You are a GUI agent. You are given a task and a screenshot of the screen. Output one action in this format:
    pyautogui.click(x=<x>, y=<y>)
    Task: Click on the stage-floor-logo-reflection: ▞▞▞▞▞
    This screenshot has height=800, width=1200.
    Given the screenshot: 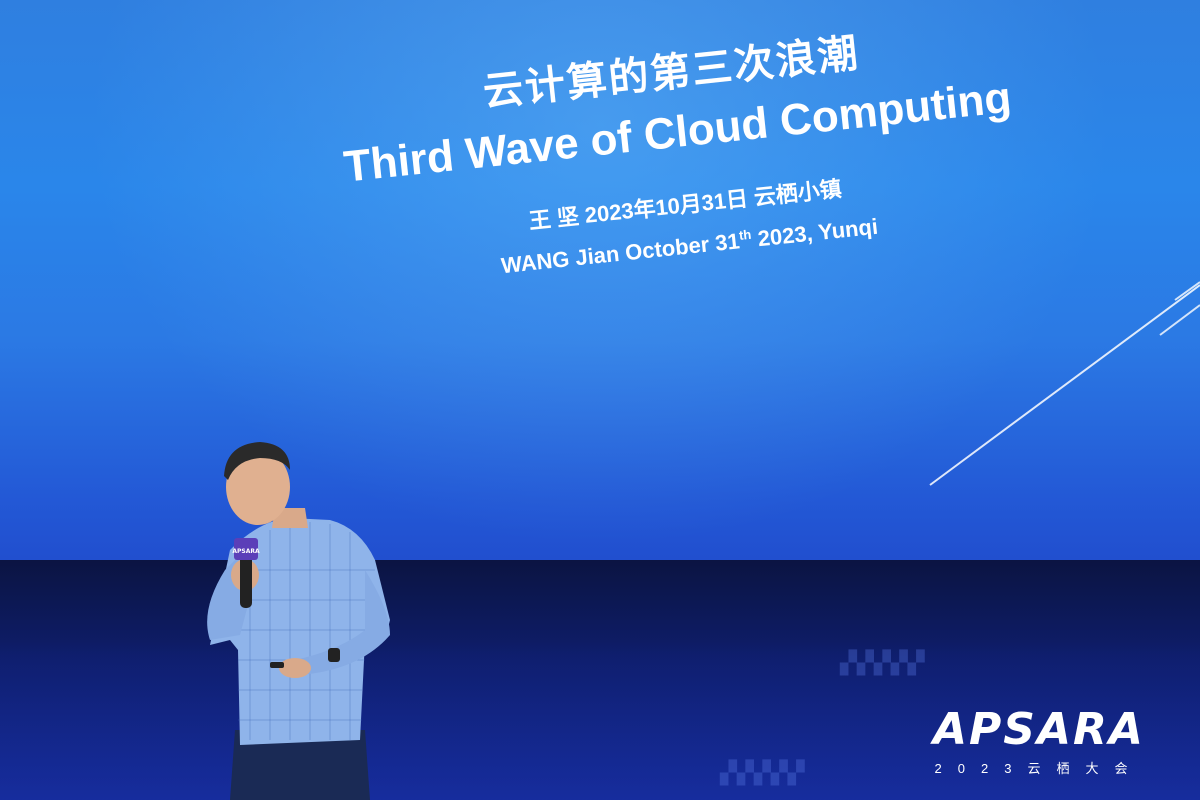 What is the action you would take?
    pyautogui.click(x=882, y=662)
    